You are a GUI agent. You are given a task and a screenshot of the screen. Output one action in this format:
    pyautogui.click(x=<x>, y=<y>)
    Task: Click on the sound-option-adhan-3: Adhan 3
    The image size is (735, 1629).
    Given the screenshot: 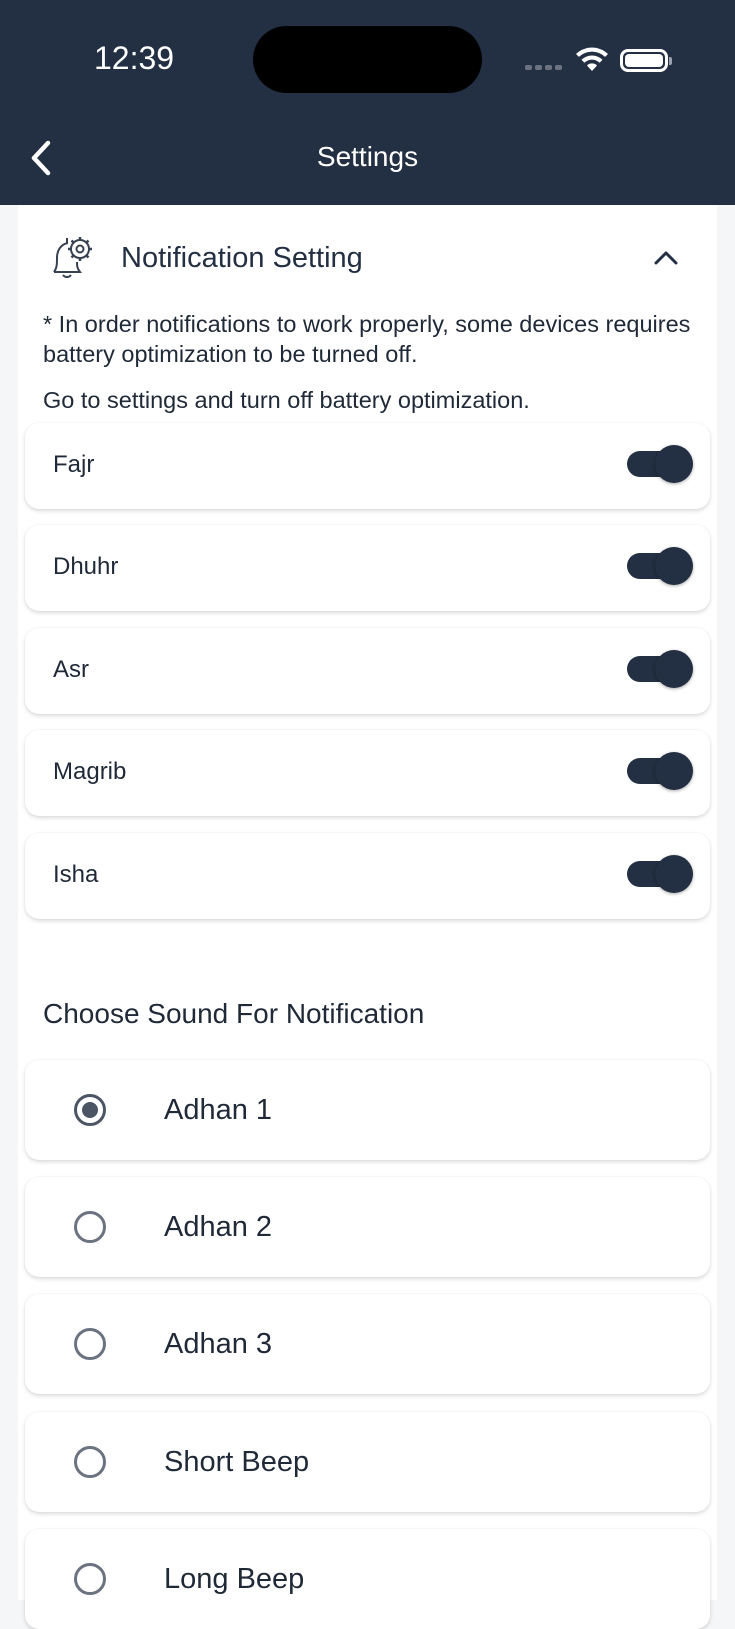 What is the action you would take?
    pyautogui.click(x=367, y=1344)
    